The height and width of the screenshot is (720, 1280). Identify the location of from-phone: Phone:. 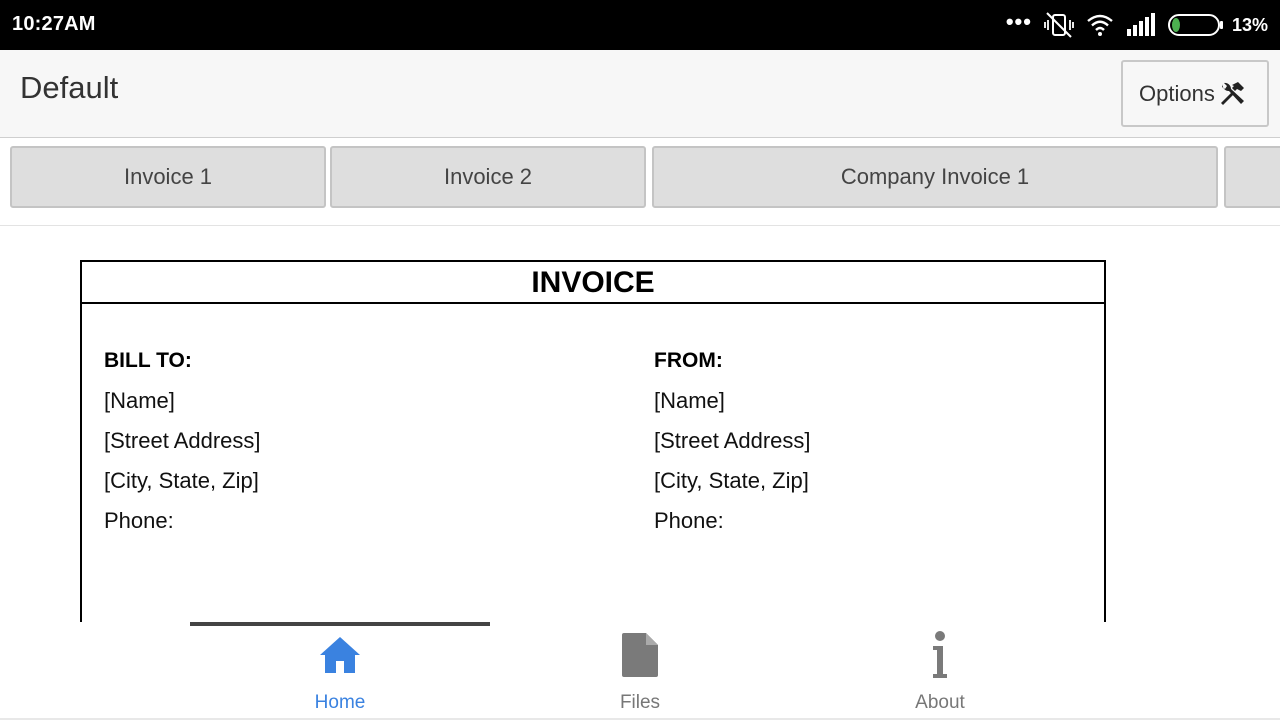
(732, 528).